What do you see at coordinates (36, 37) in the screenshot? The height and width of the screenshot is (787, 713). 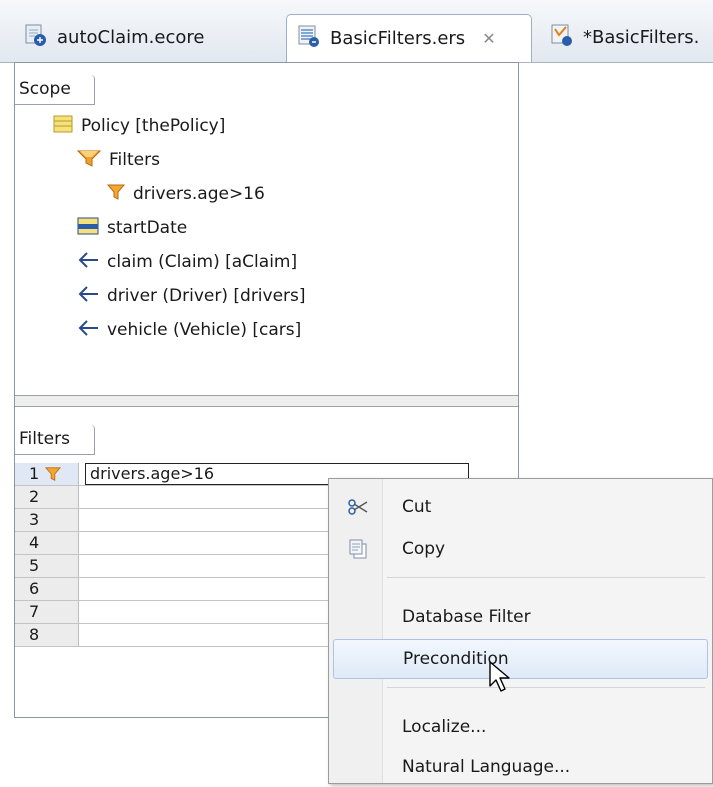 I see `ecore-file-icon` at bounding box center [36, 37].